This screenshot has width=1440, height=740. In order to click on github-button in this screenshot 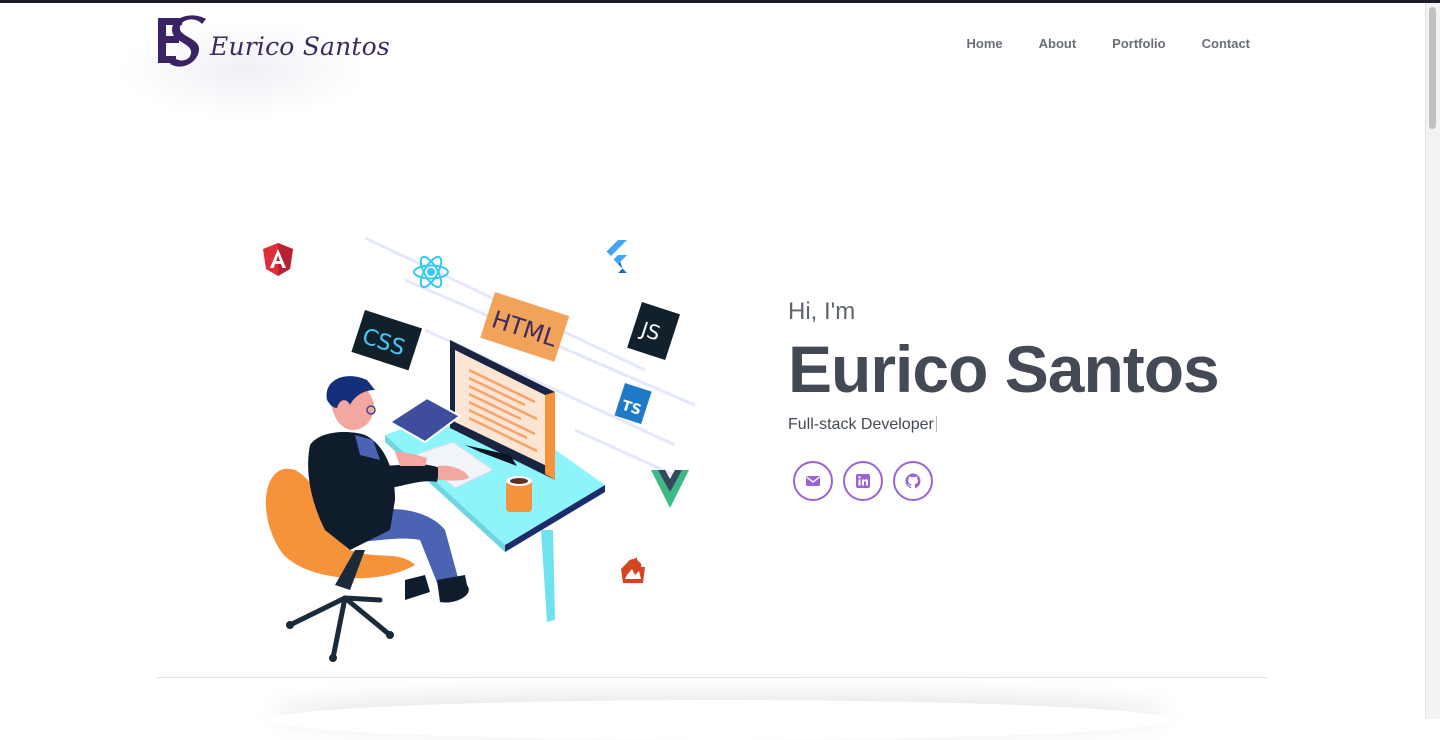, I will do `click(913, 481)`.